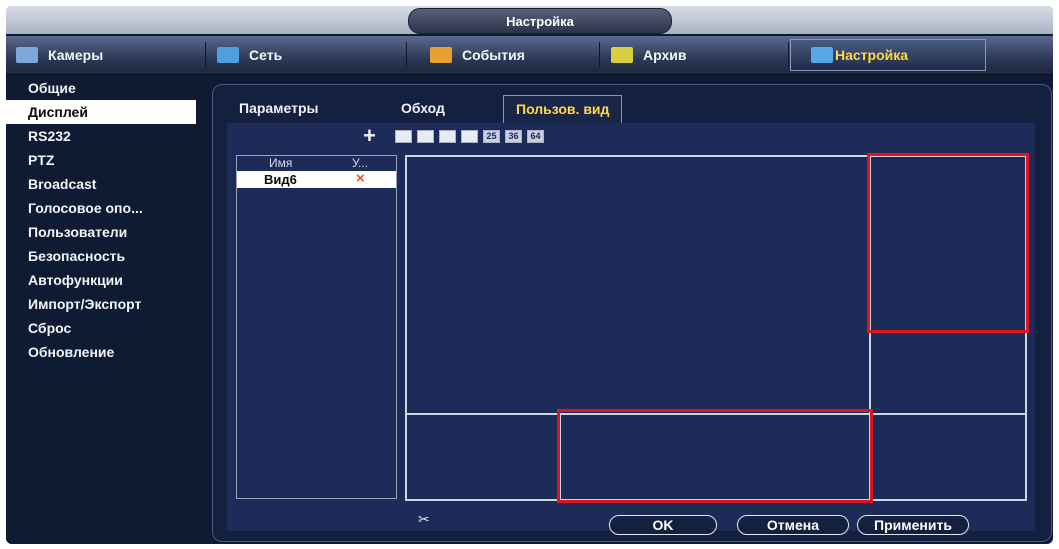 Image resolution: width=1059 pixels, height=549 pixels. I want to click on tab-custom-view: Пользов. вид, so click(563, 109).